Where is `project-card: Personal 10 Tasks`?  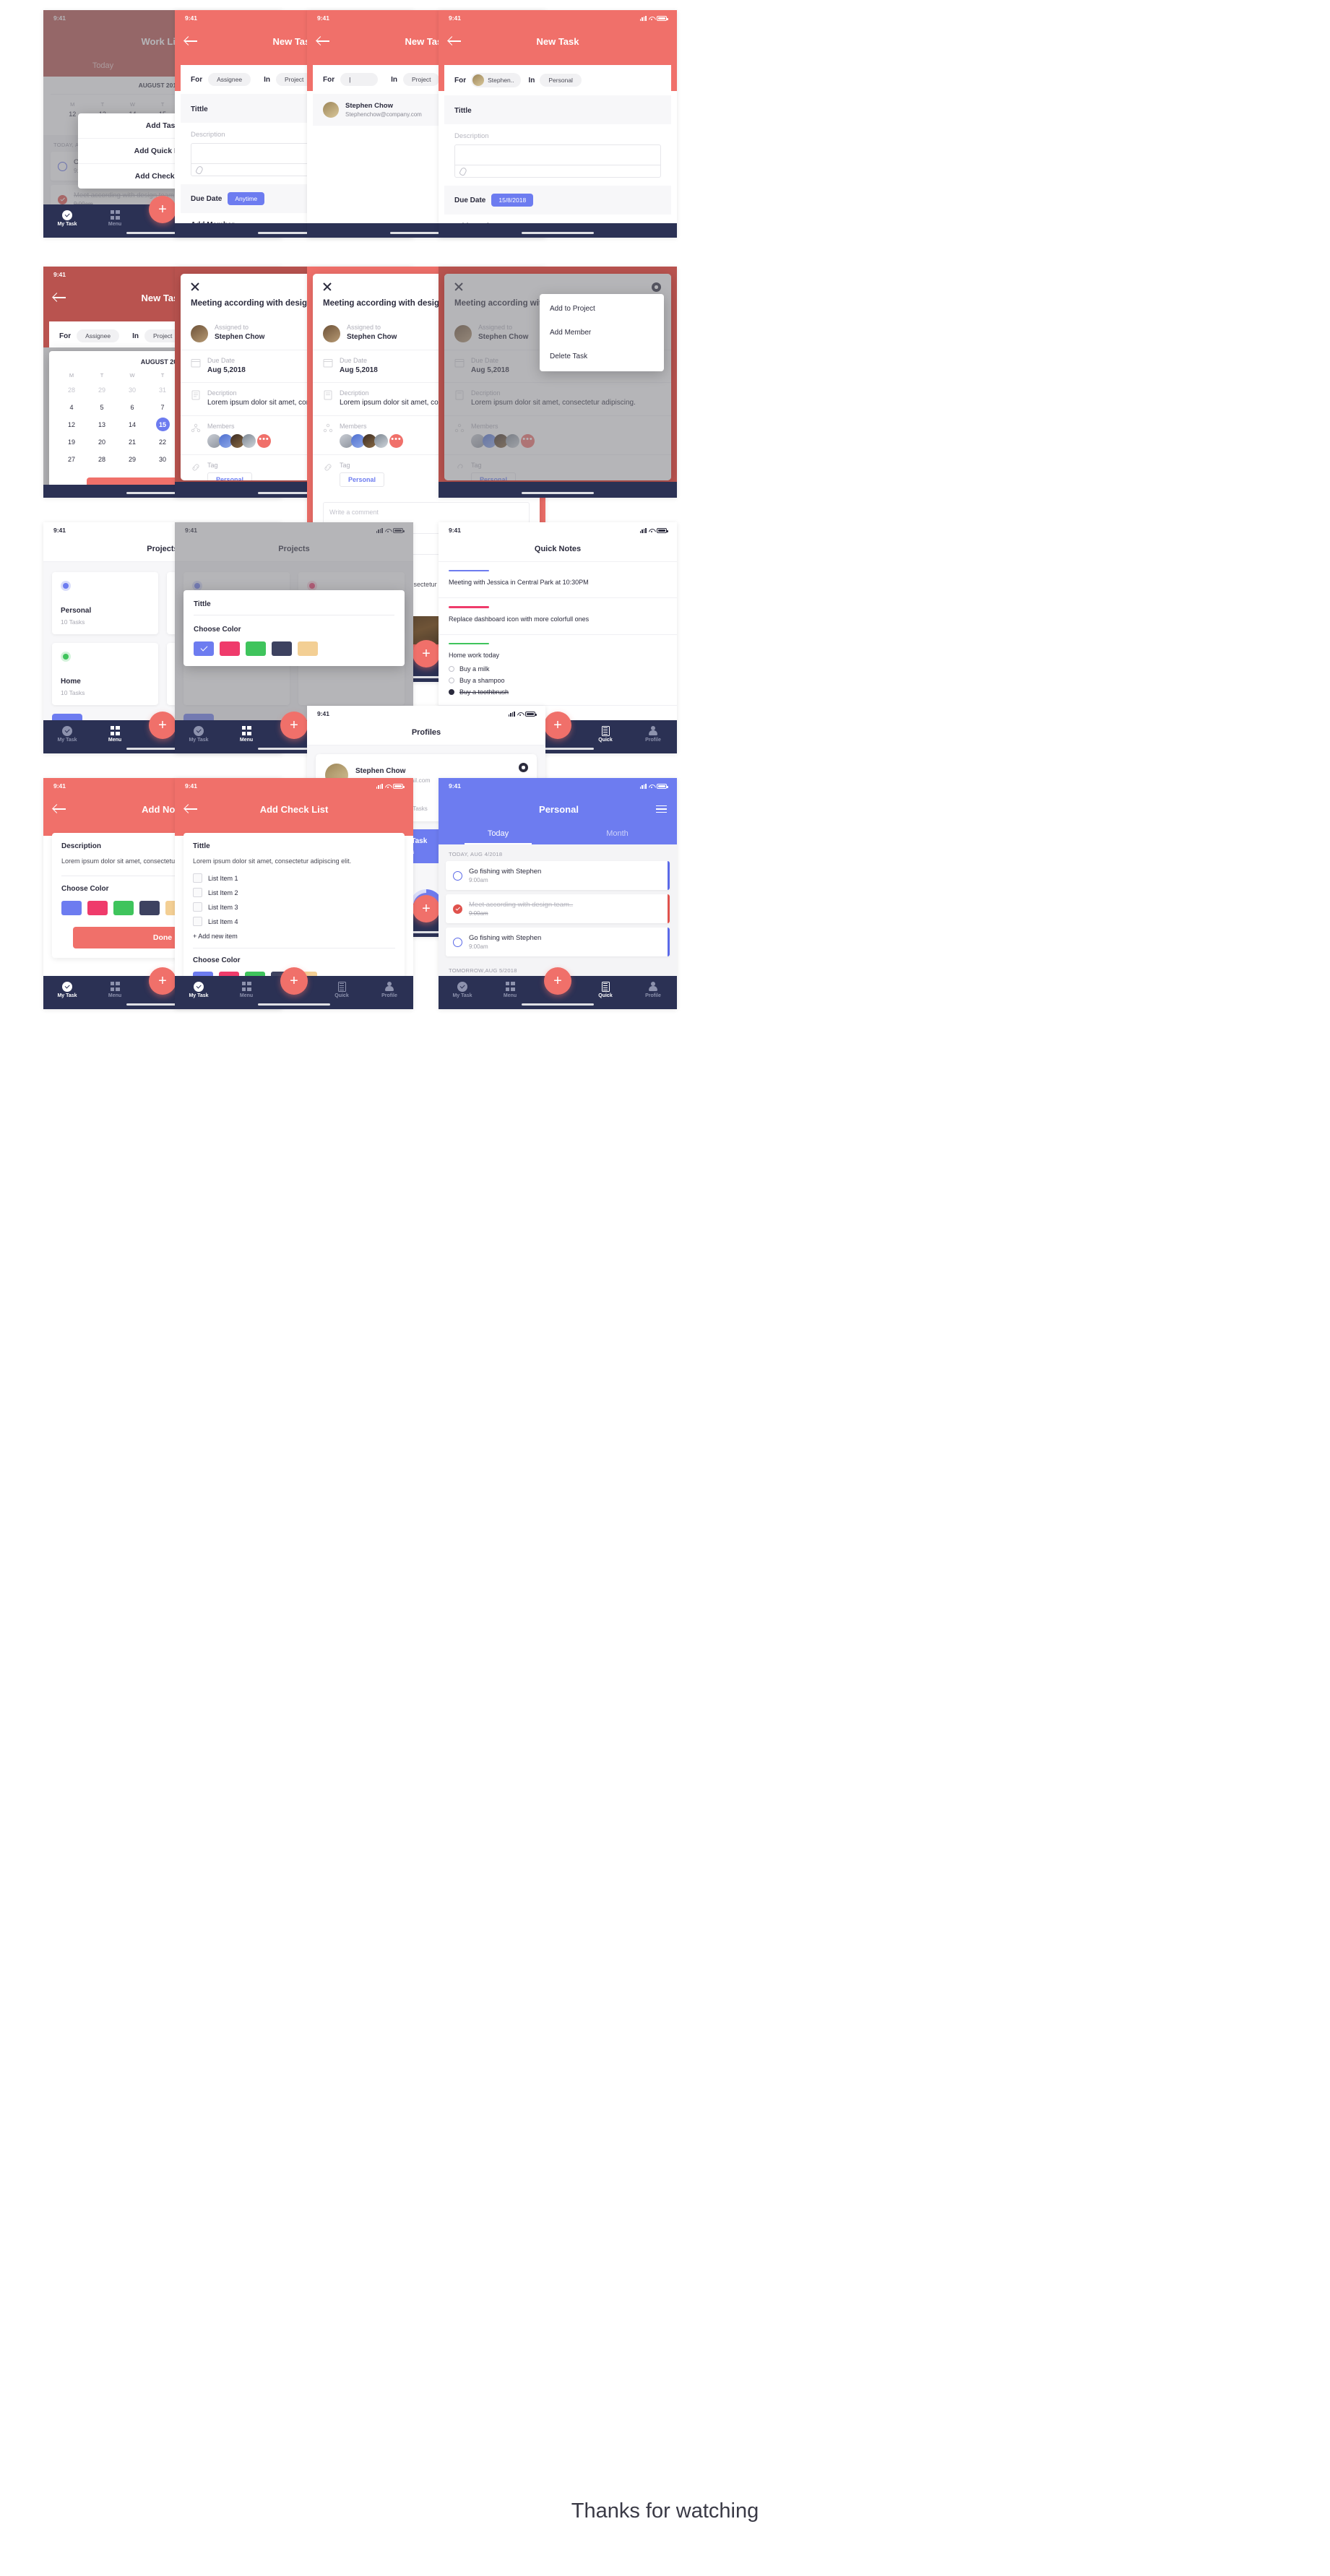 project-card: Personal 10 Tasks is located at coordinates (105, 603).